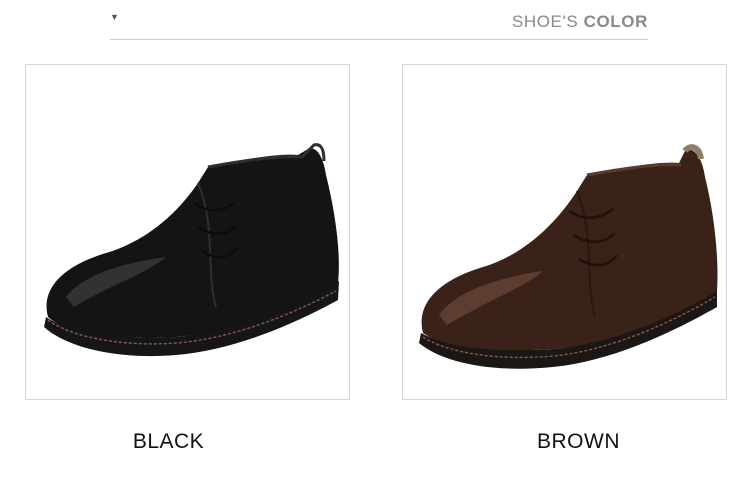  Describe the element at coordinates (168, 441) in the screenshot. I see `color-label-black: BLACK` at that location.